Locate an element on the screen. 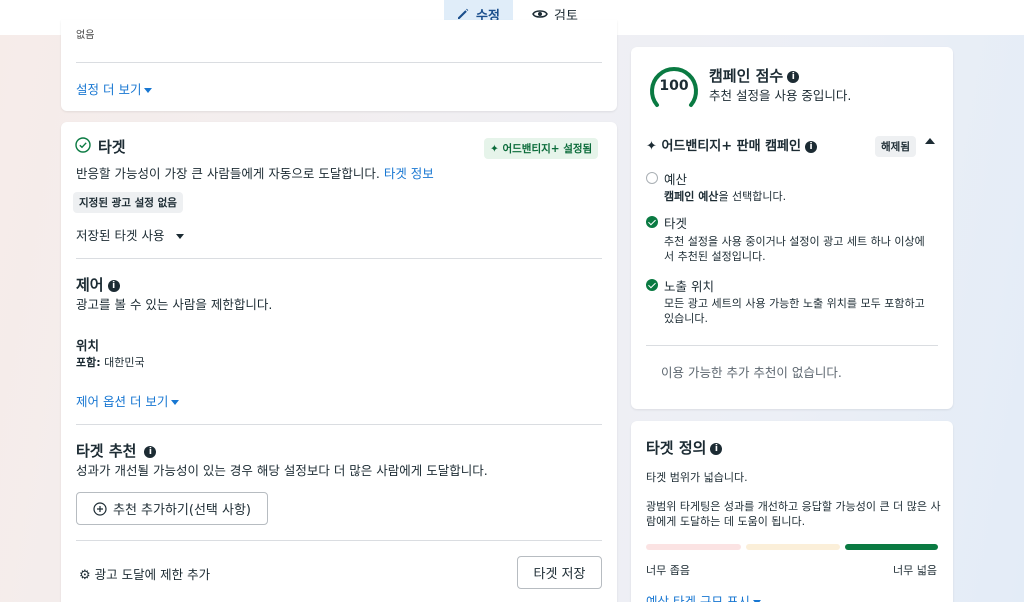 The image size is (1024, 602). target-description-text: 반응할 가능성이 가장 큰 사람들에게 자동으로 도달합니다. is located at coordinates (228, 173).